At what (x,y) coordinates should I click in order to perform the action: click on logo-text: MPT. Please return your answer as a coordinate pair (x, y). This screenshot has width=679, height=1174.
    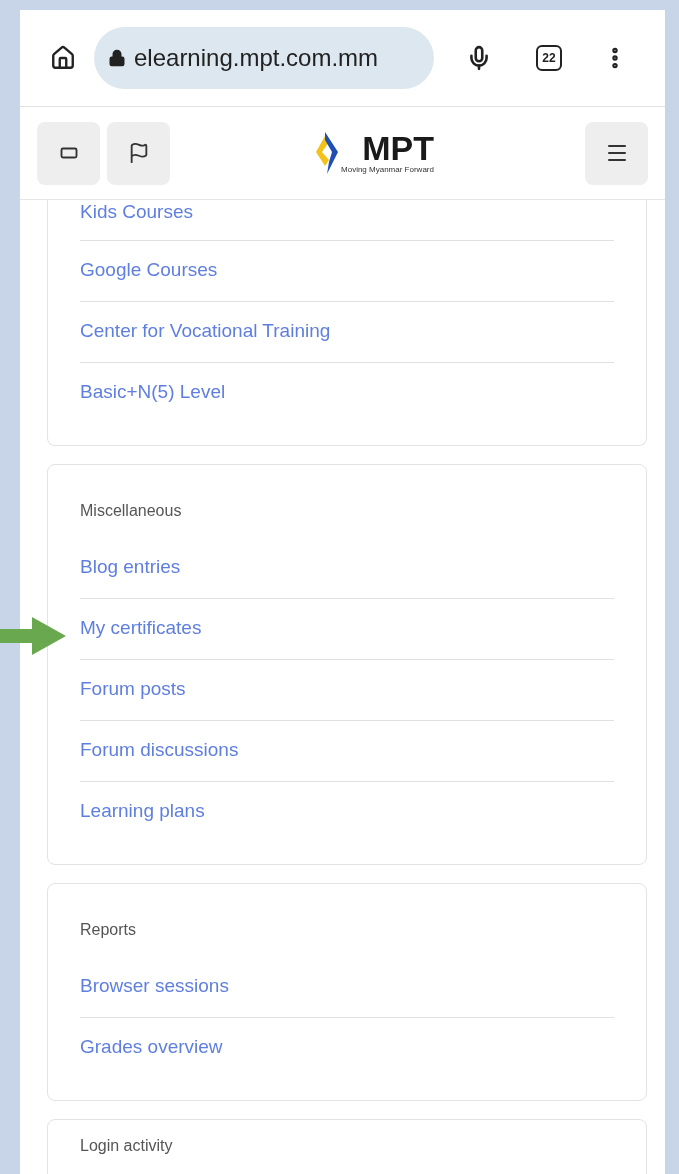
    Looking at the image, I should click on (398, 148).